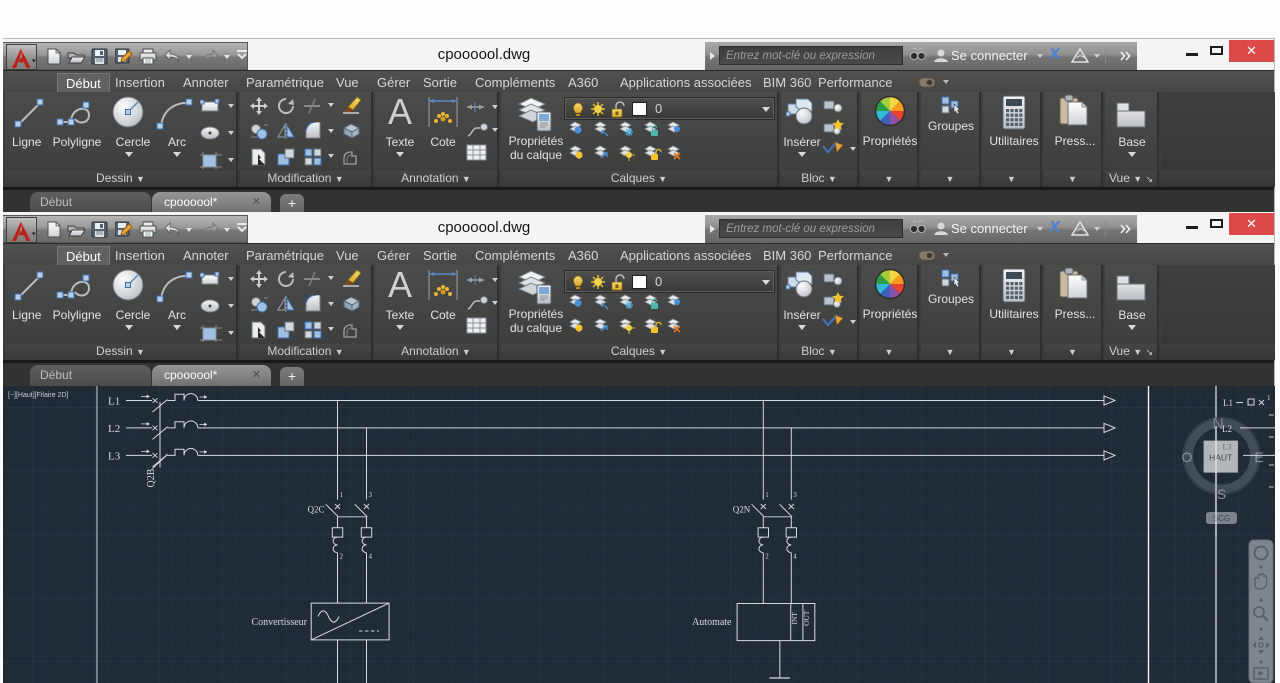 The image size is (1280, 683). I want to click on svg-text: HAUT, so click(1220, 458).